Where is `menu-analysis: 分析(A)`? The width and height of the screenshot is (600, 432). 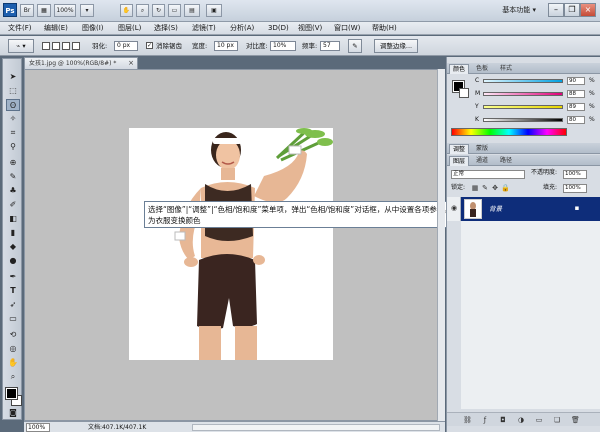 menu-analysis: 分析(A) is located at coordinates (242, 28).